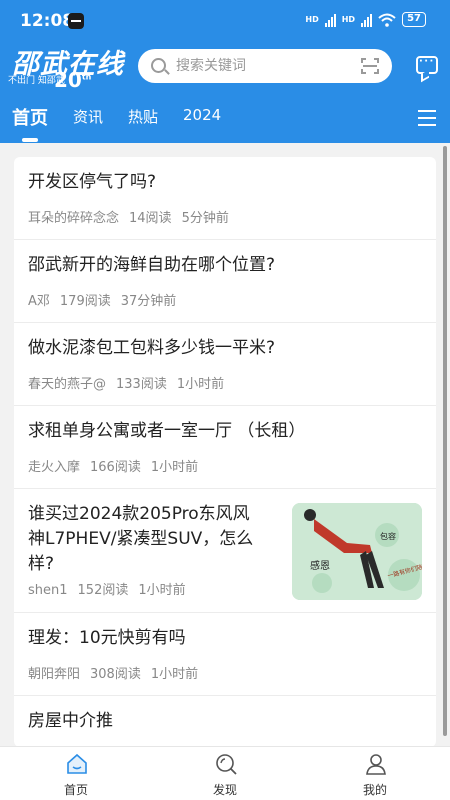  I want to click on search-input, so click(266, 66).